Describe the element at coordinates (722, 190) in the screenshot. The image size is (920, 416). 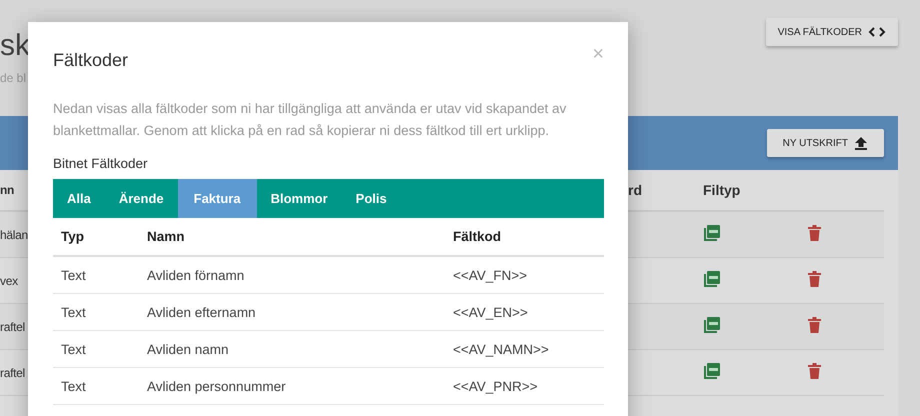
I see `column-header: Filtyp` at that location.